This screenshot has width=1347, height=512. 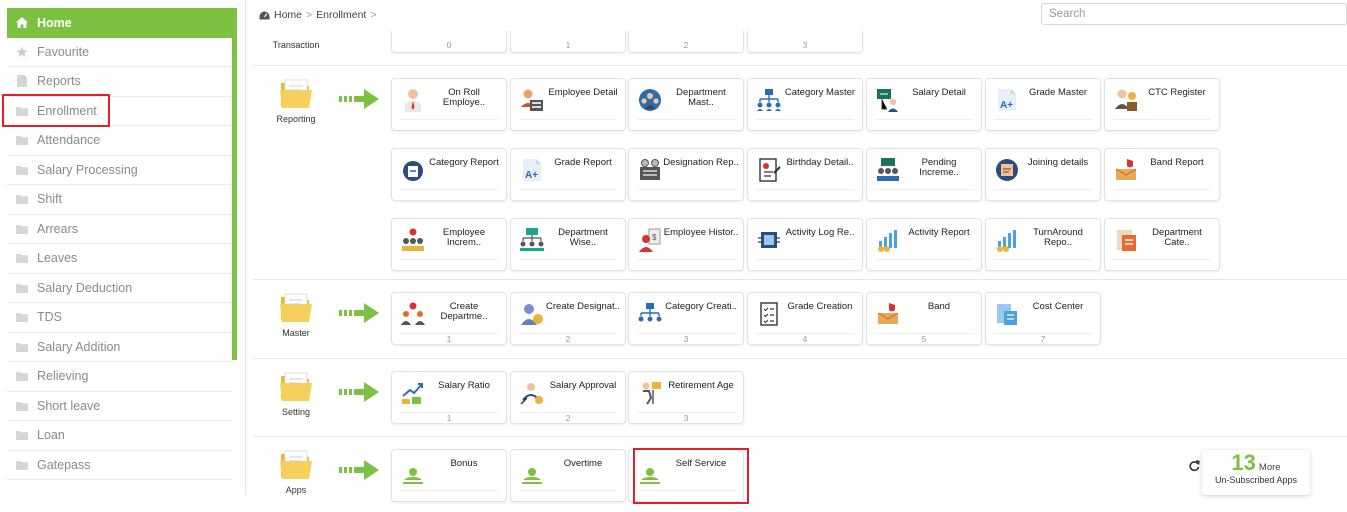 What do you see at coordinates (820, 162) in the screenshot?
I see `tile-title: Birthday Detail..` at bounding box center [820, 162].